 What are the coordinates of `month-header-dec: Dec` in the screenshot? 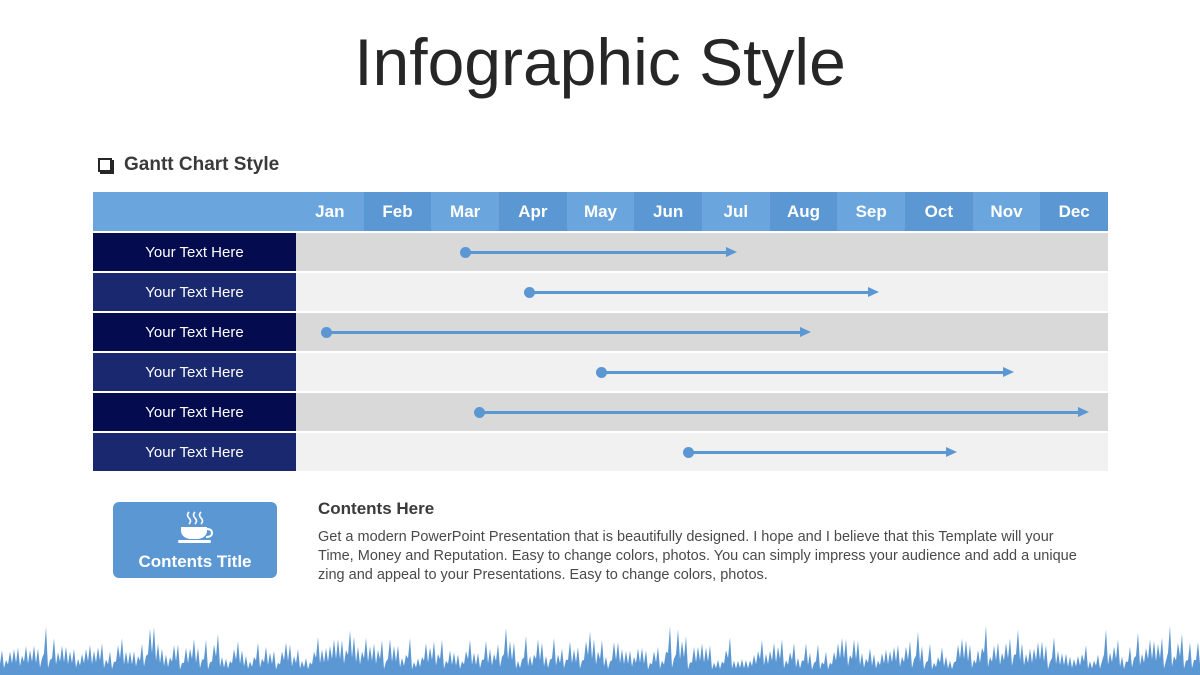 It's located at (1074, 211).